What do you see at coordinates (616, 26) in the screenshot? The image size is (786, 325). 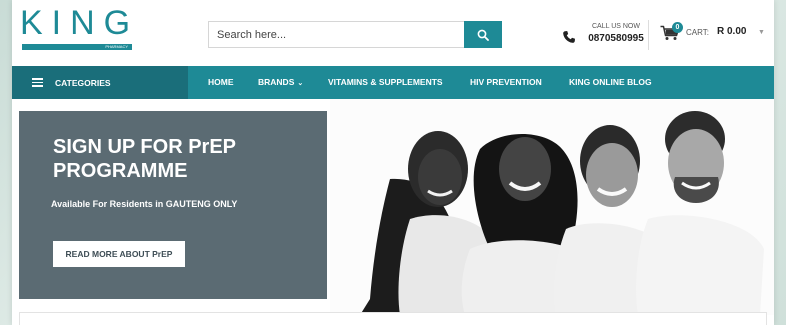 I see `call-label: CALL US NOW` at bounding box center [616, 26].